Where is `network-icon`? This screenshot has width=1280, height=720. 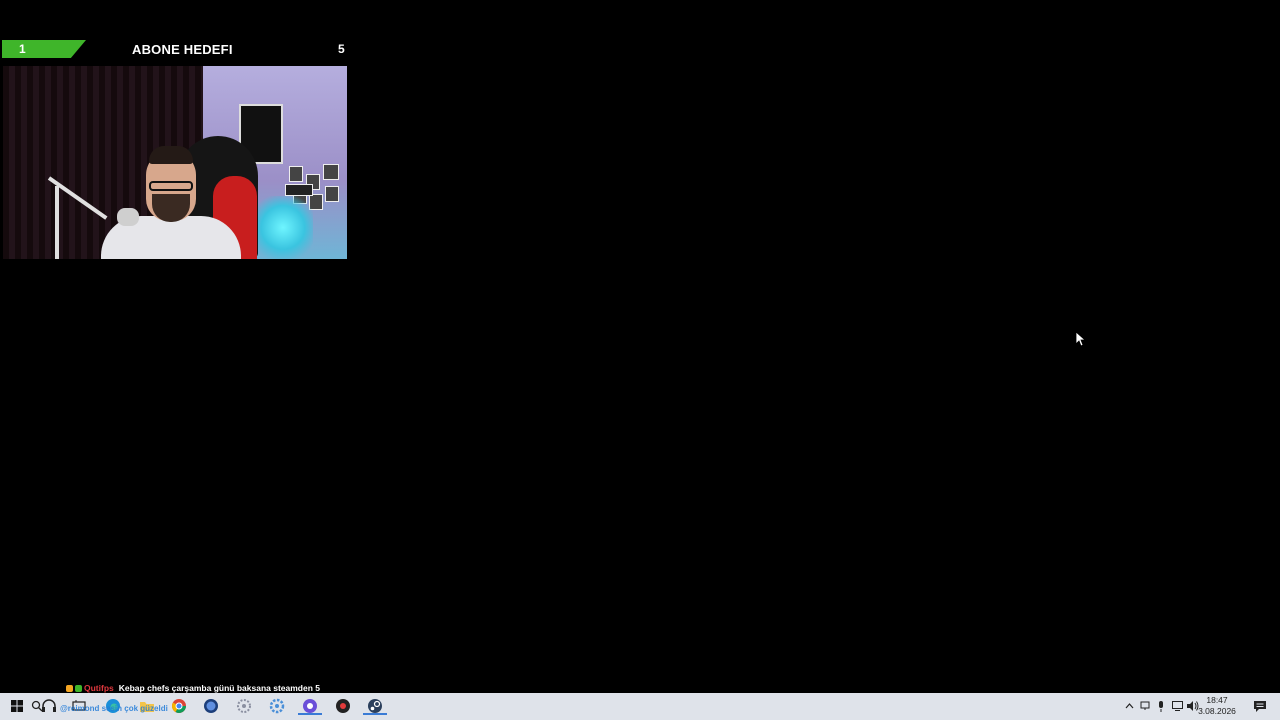
network-icon is located at coordinates (1145, 706).